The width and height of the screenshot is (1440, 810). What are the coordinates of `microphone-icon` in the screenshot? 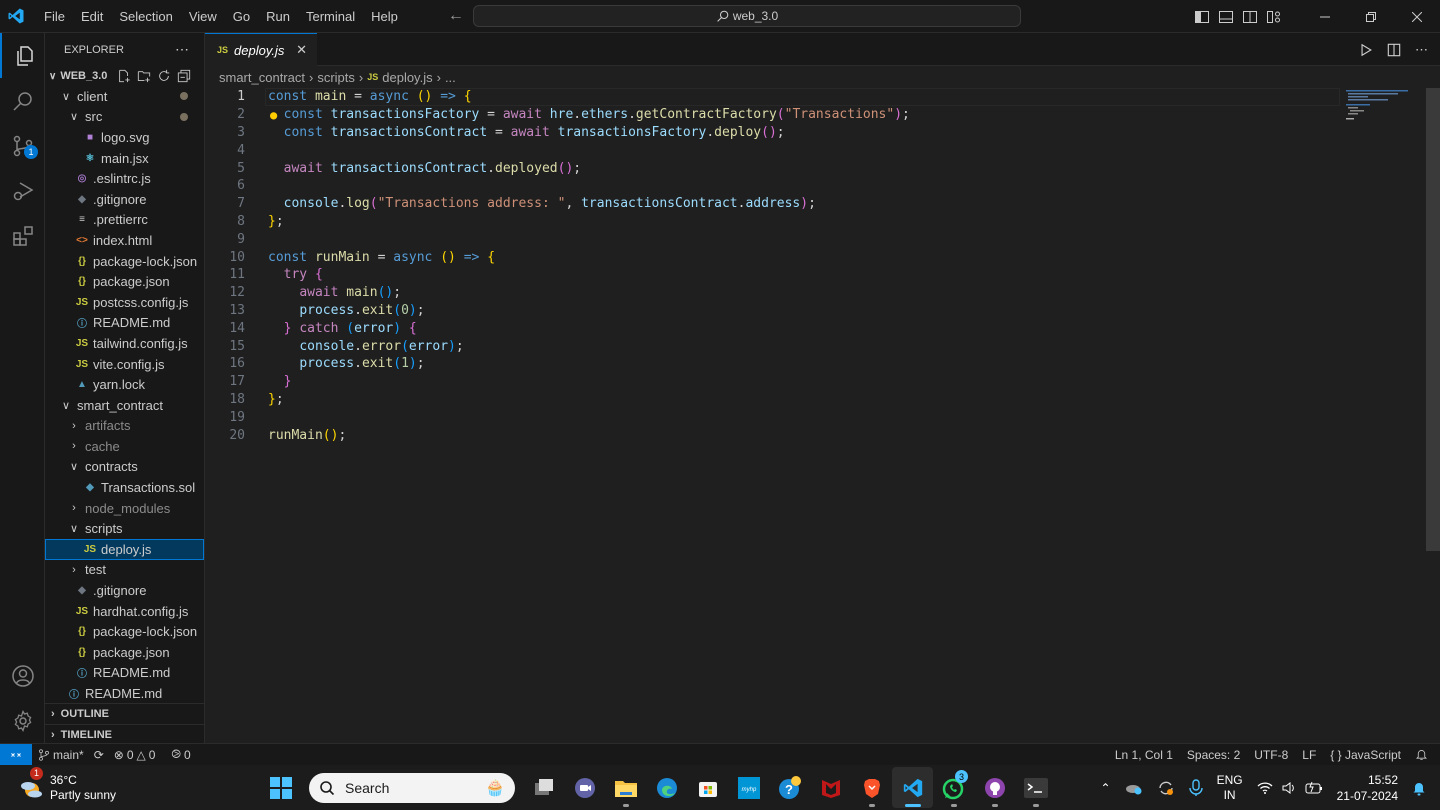 It's located at (1195, 787).